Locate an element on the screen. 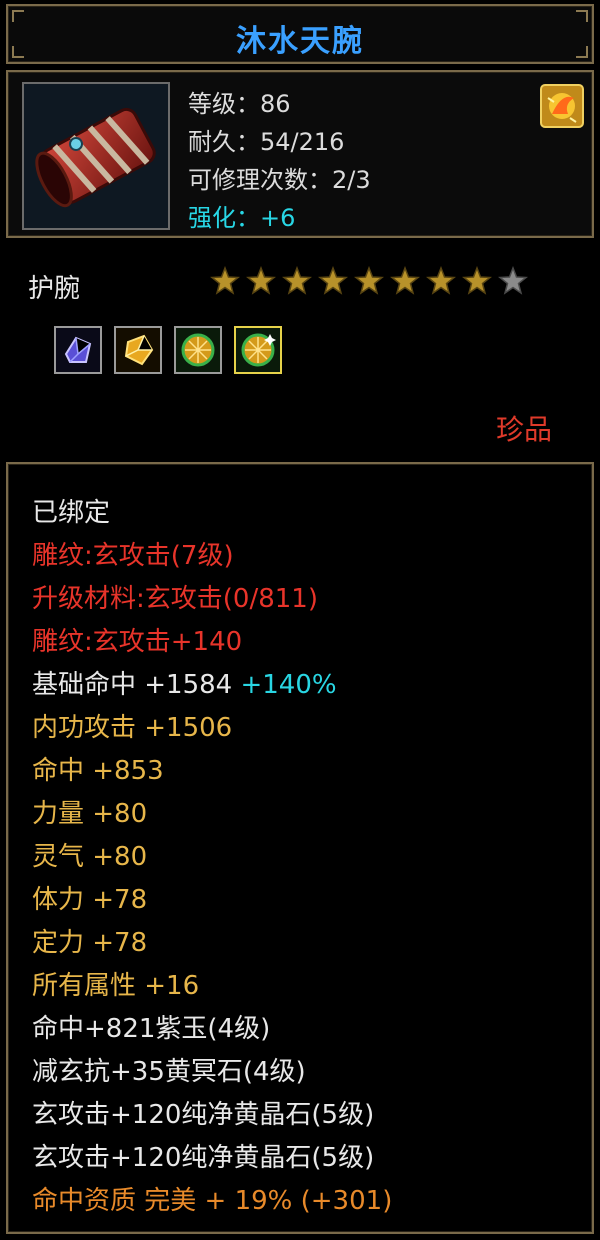 The width and height of the screenshot is (600, 1240). yellow-stone-gem-icon is located at coordinates (138, 350).